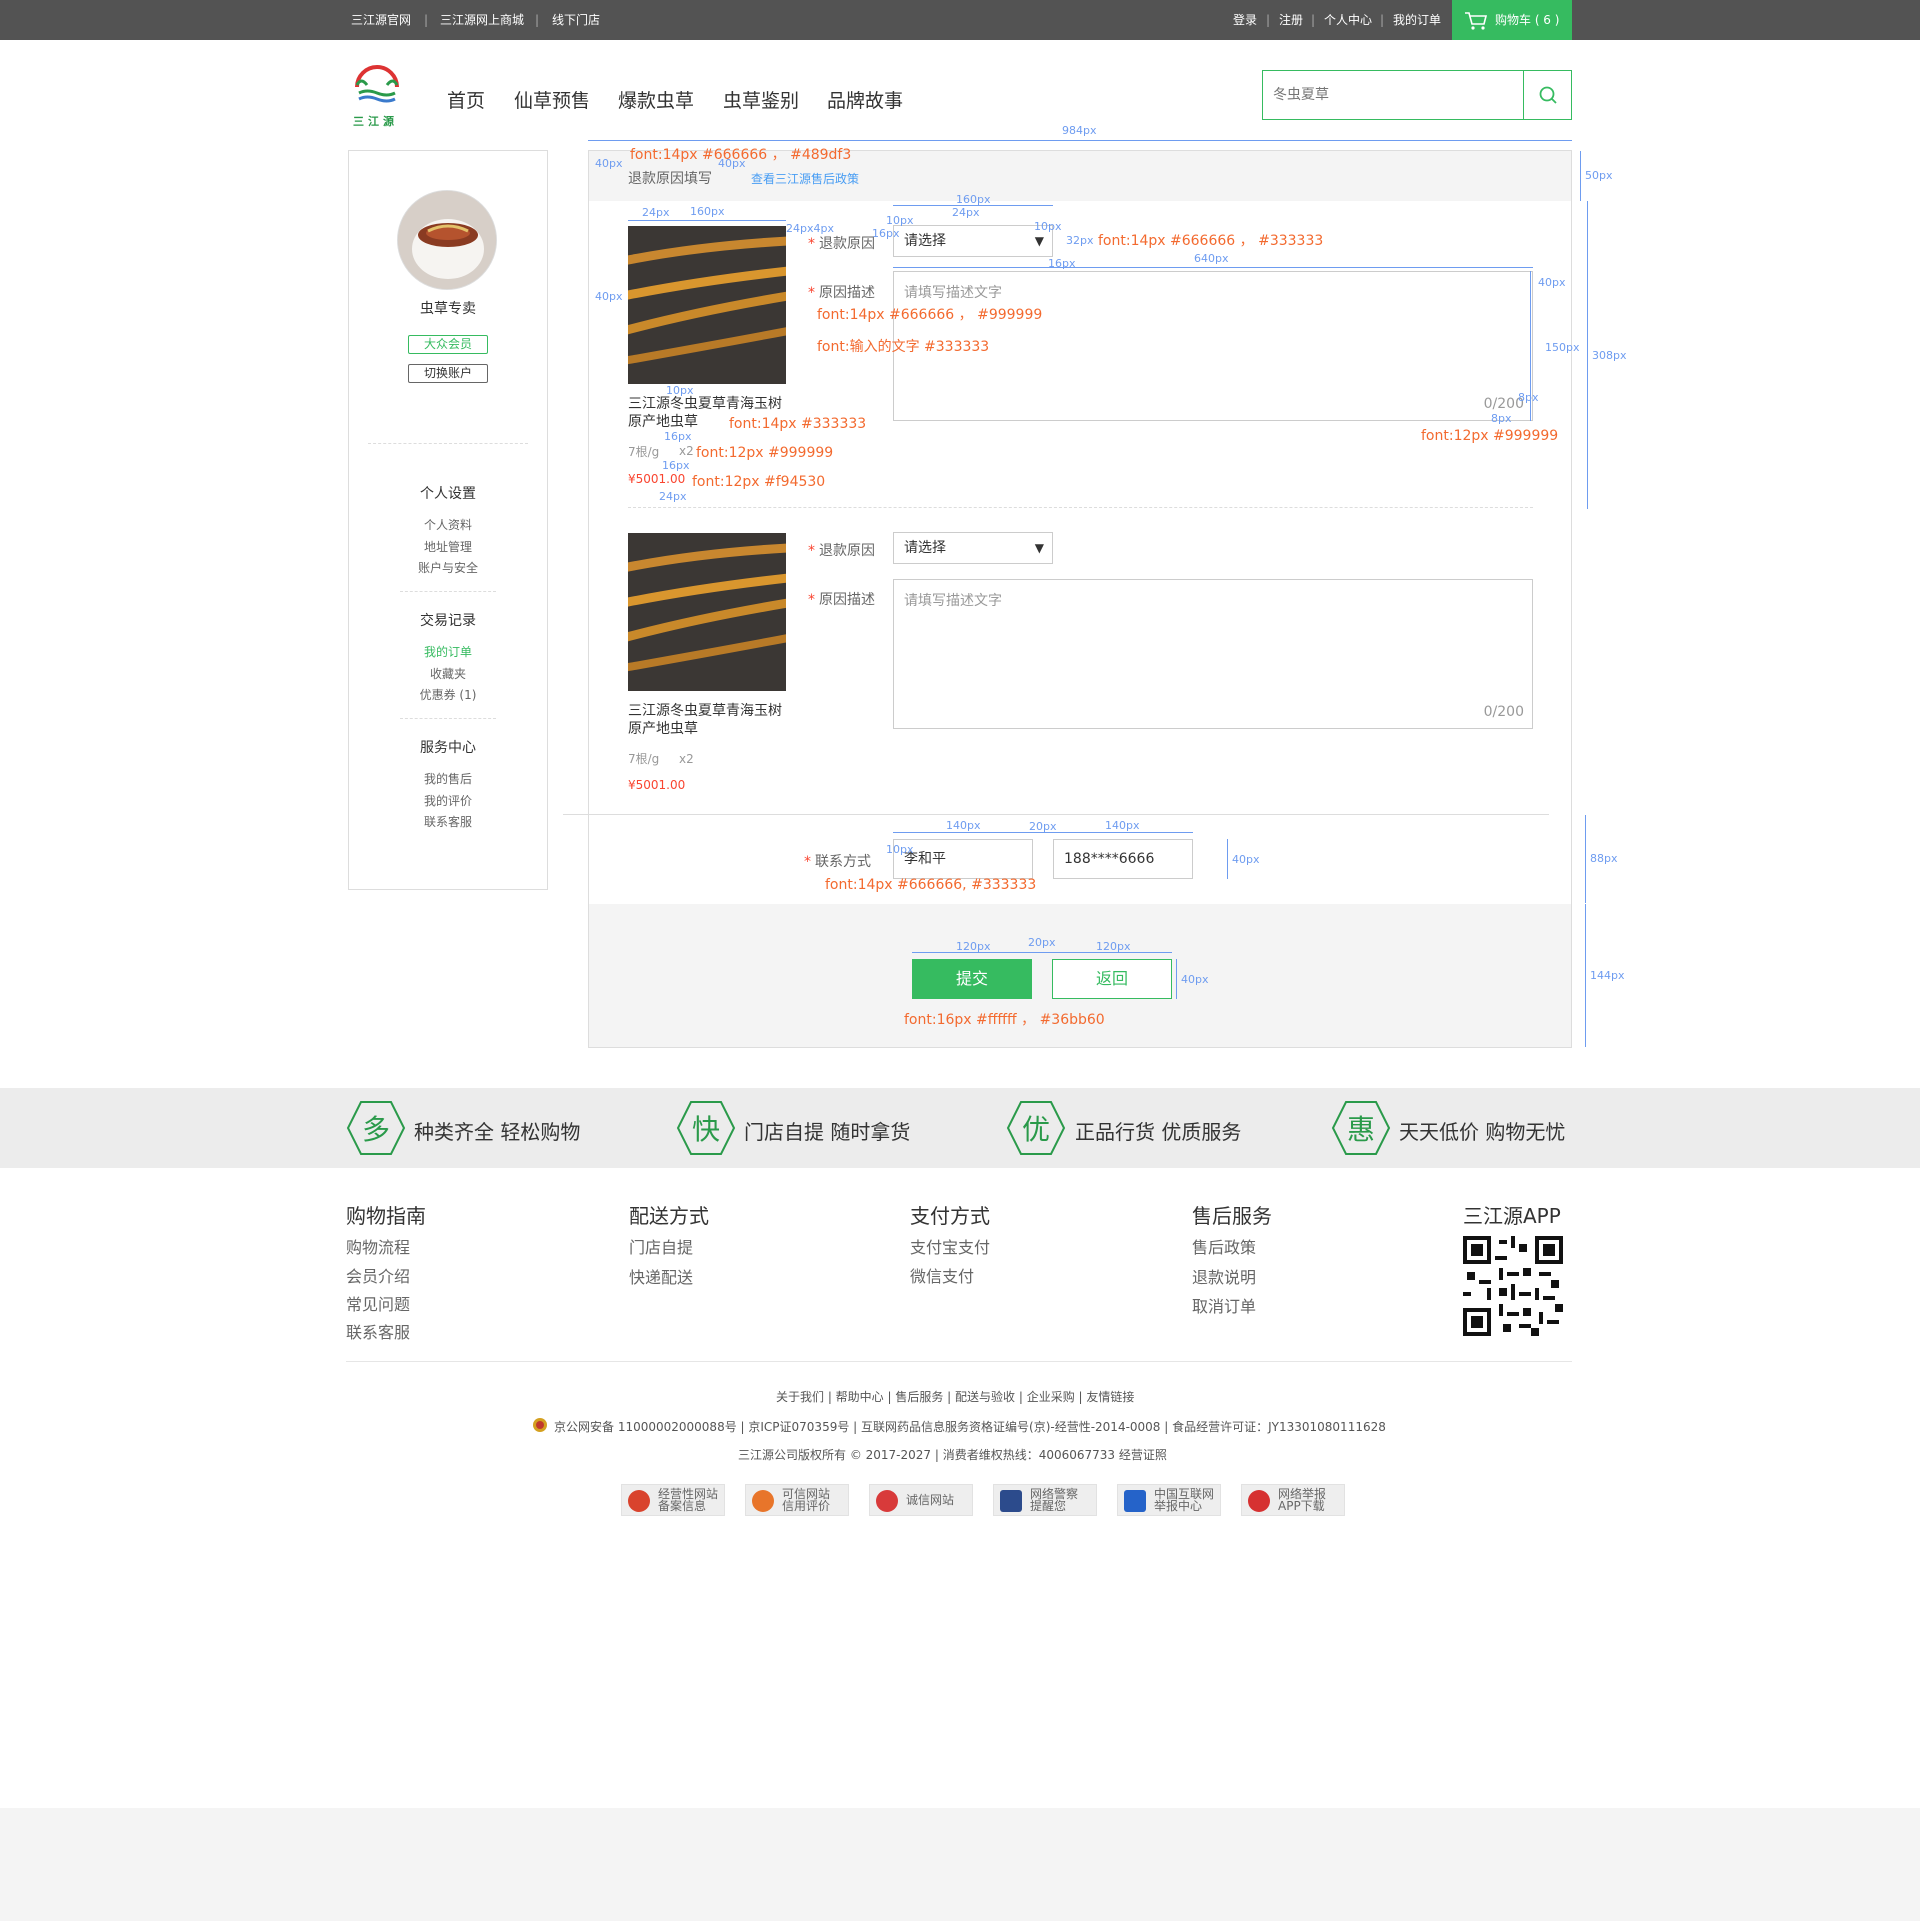 The width and height of the screenshot is (1920, 1921). I want to click on avatar-image, so click(447, 240).